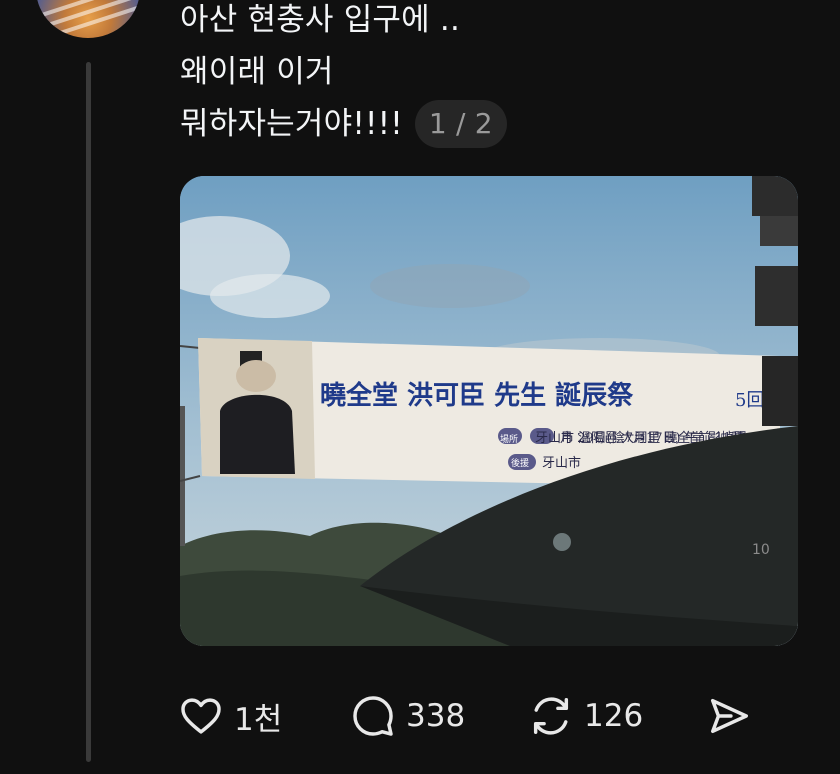 This screenshot has width=840, height=774. I want to click on post-actions: 1천 338 126, so click(465, 716).